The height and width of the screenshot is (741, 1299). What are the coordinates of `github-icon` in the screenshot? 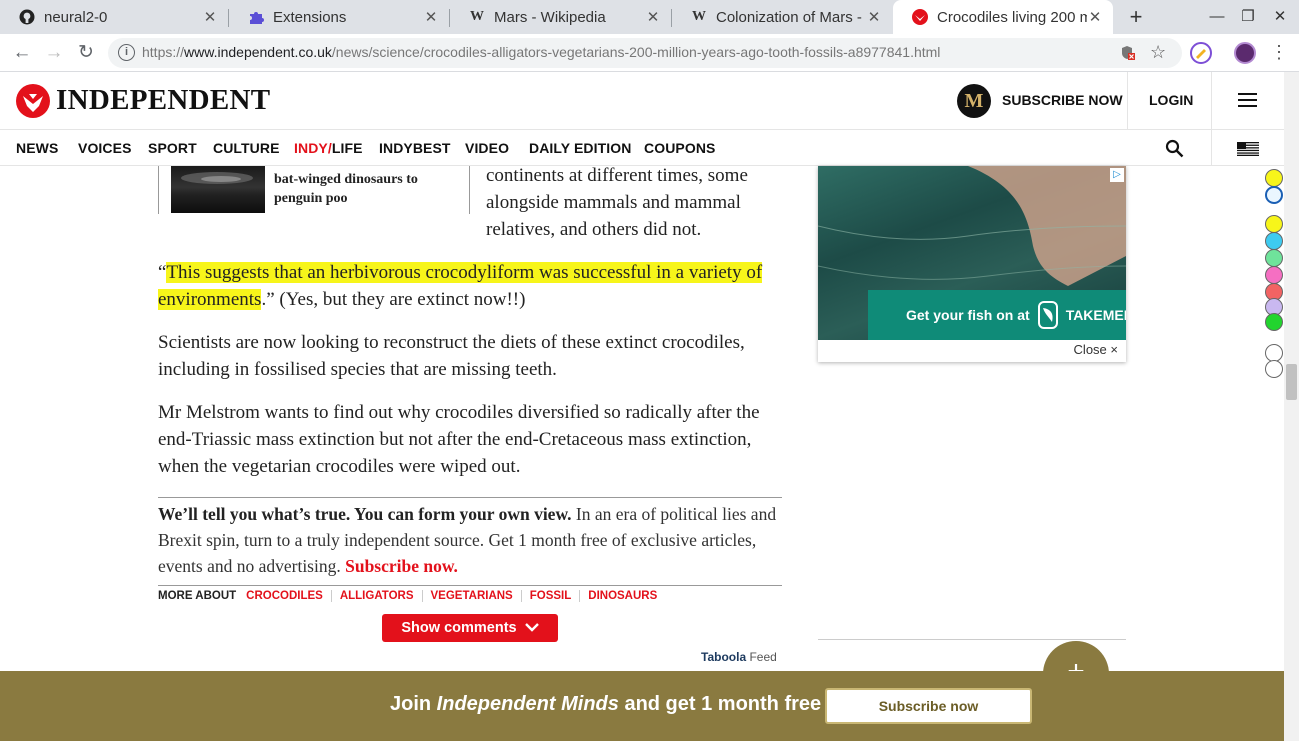 It's located at (27, 17).